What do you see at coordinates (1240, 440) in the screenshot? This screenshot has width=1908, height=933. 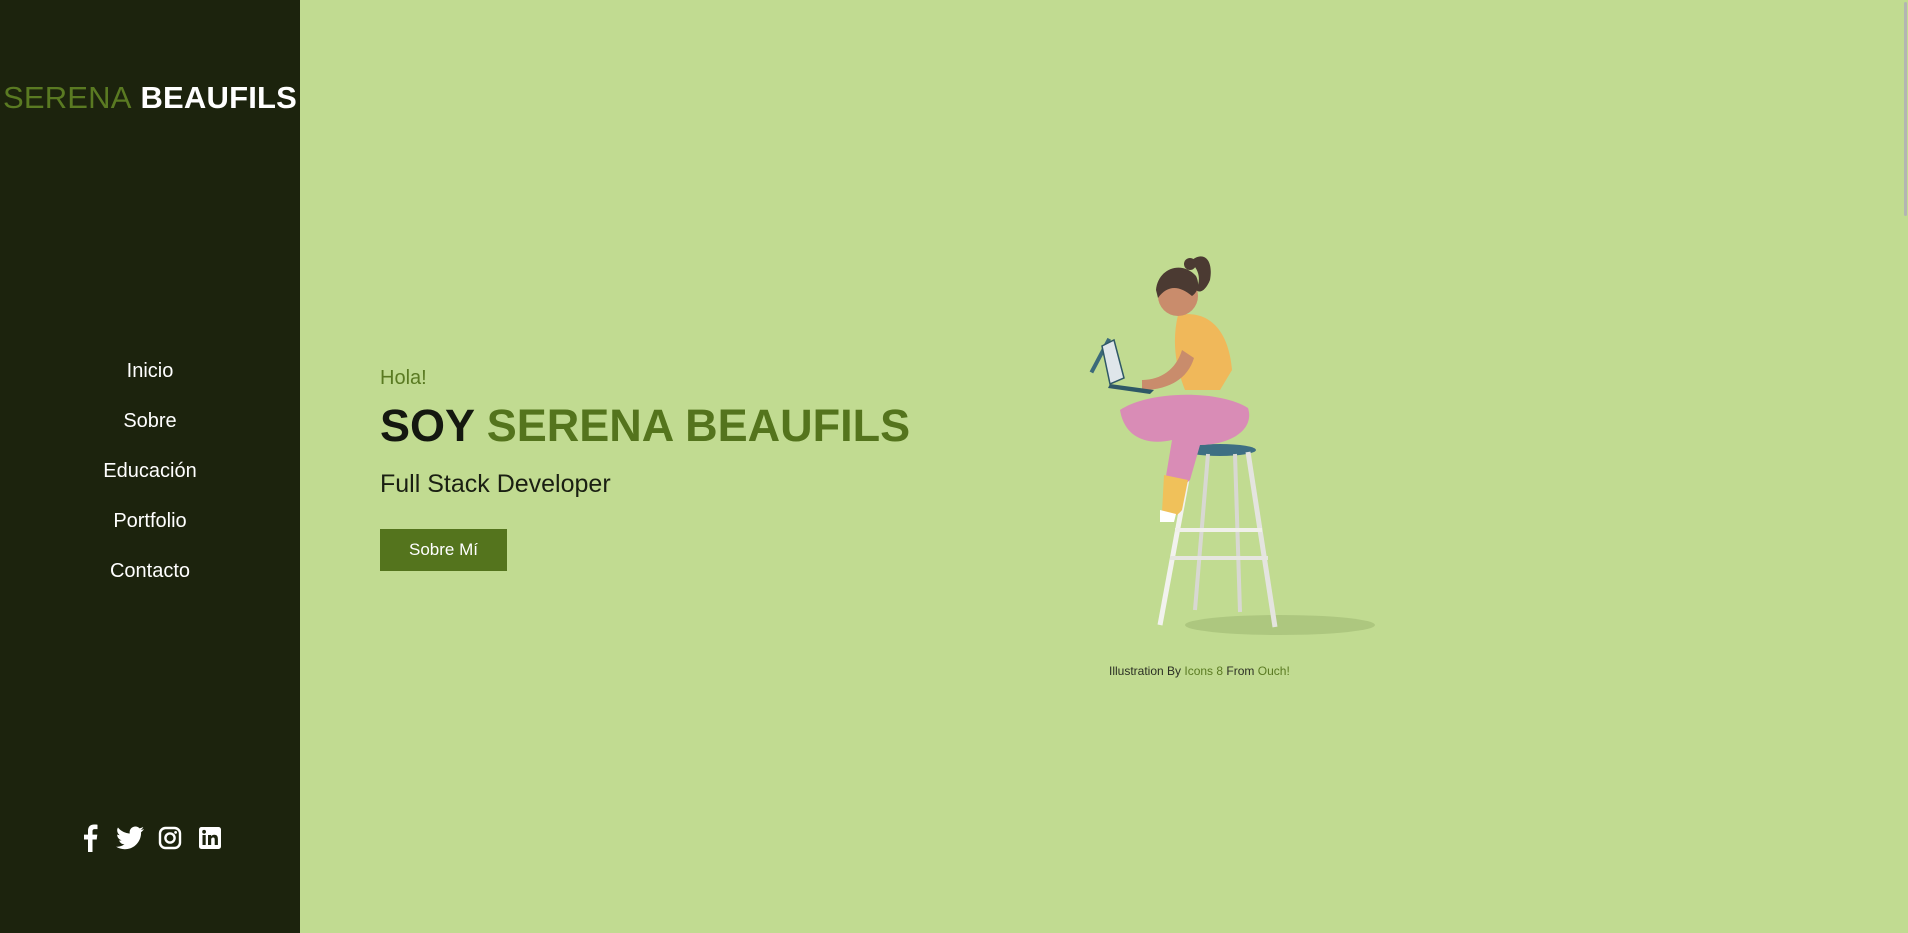 I see `hero-illustration` at bounding box center [1240, 440].